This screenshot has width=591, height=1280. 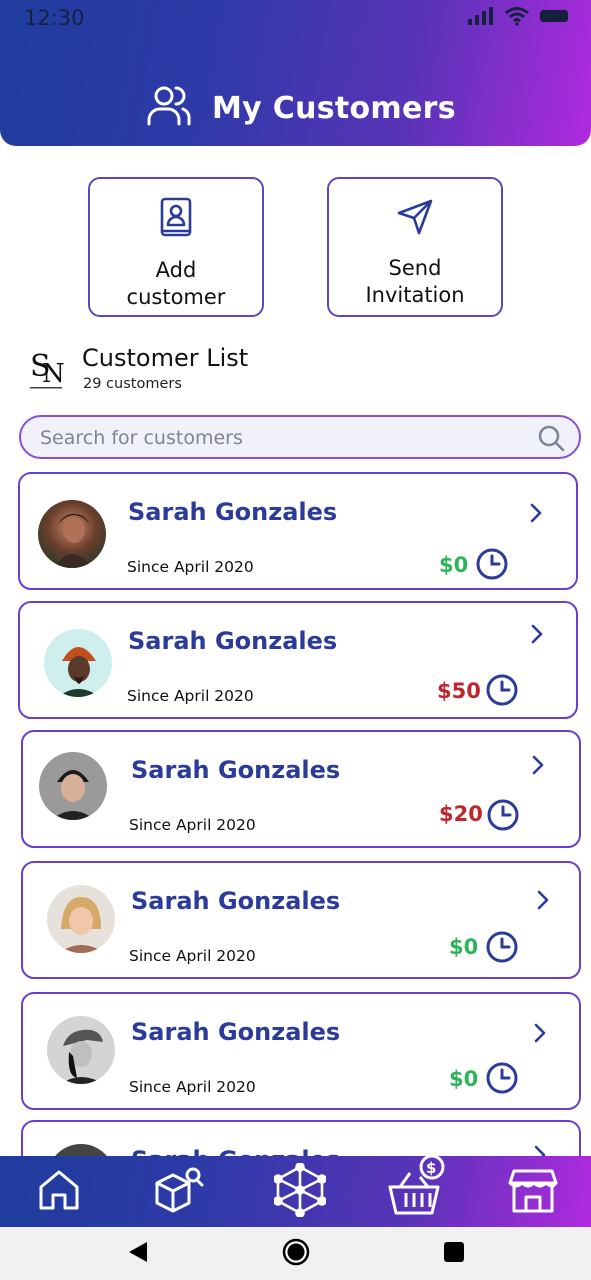 What do you see at coordinates (334, 108) in the screenshot?
I see `page-title: My Customers` at bounding box center [334, 108].